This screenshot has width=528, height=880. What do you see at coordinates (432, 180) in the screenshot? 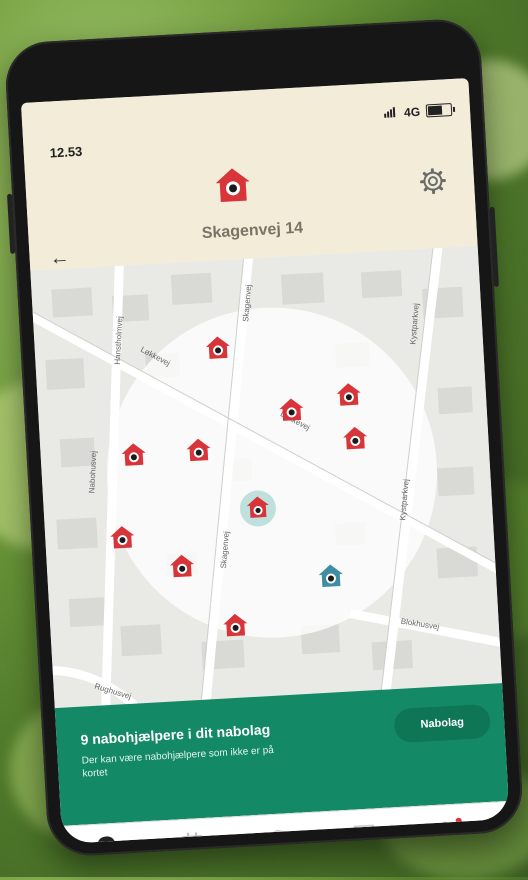
I see `gear-icon` at bounding box center [432, 180].